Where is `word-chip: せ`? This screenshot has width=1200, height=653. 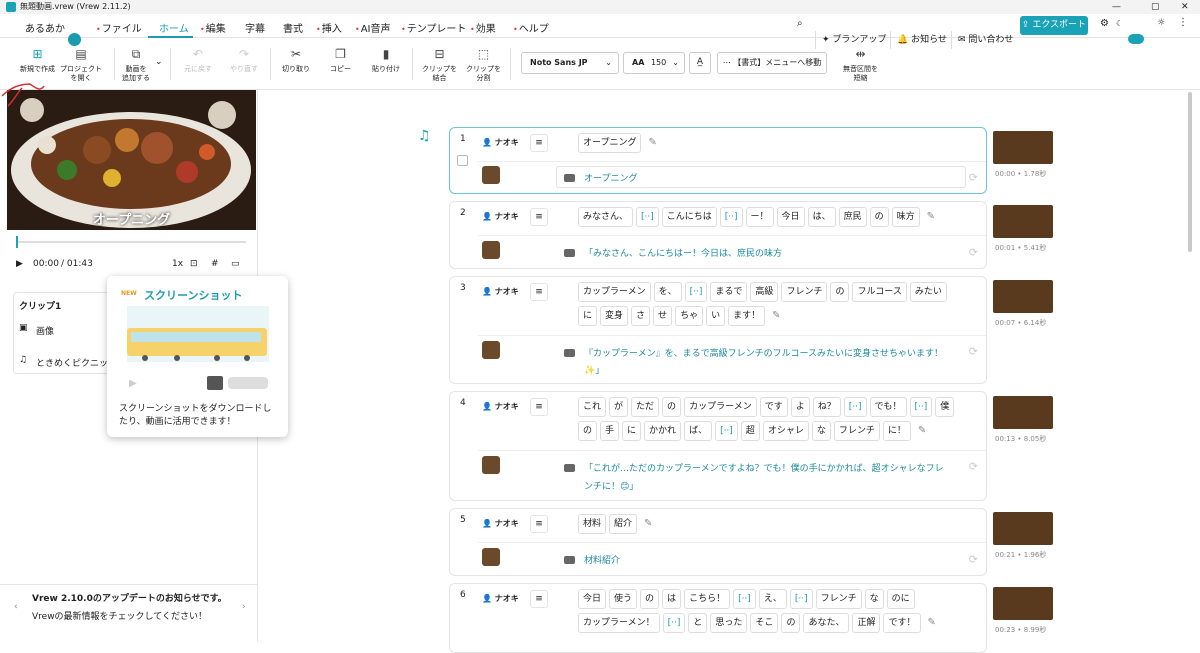
word-chip: せ is located at coordinates (663, 316).